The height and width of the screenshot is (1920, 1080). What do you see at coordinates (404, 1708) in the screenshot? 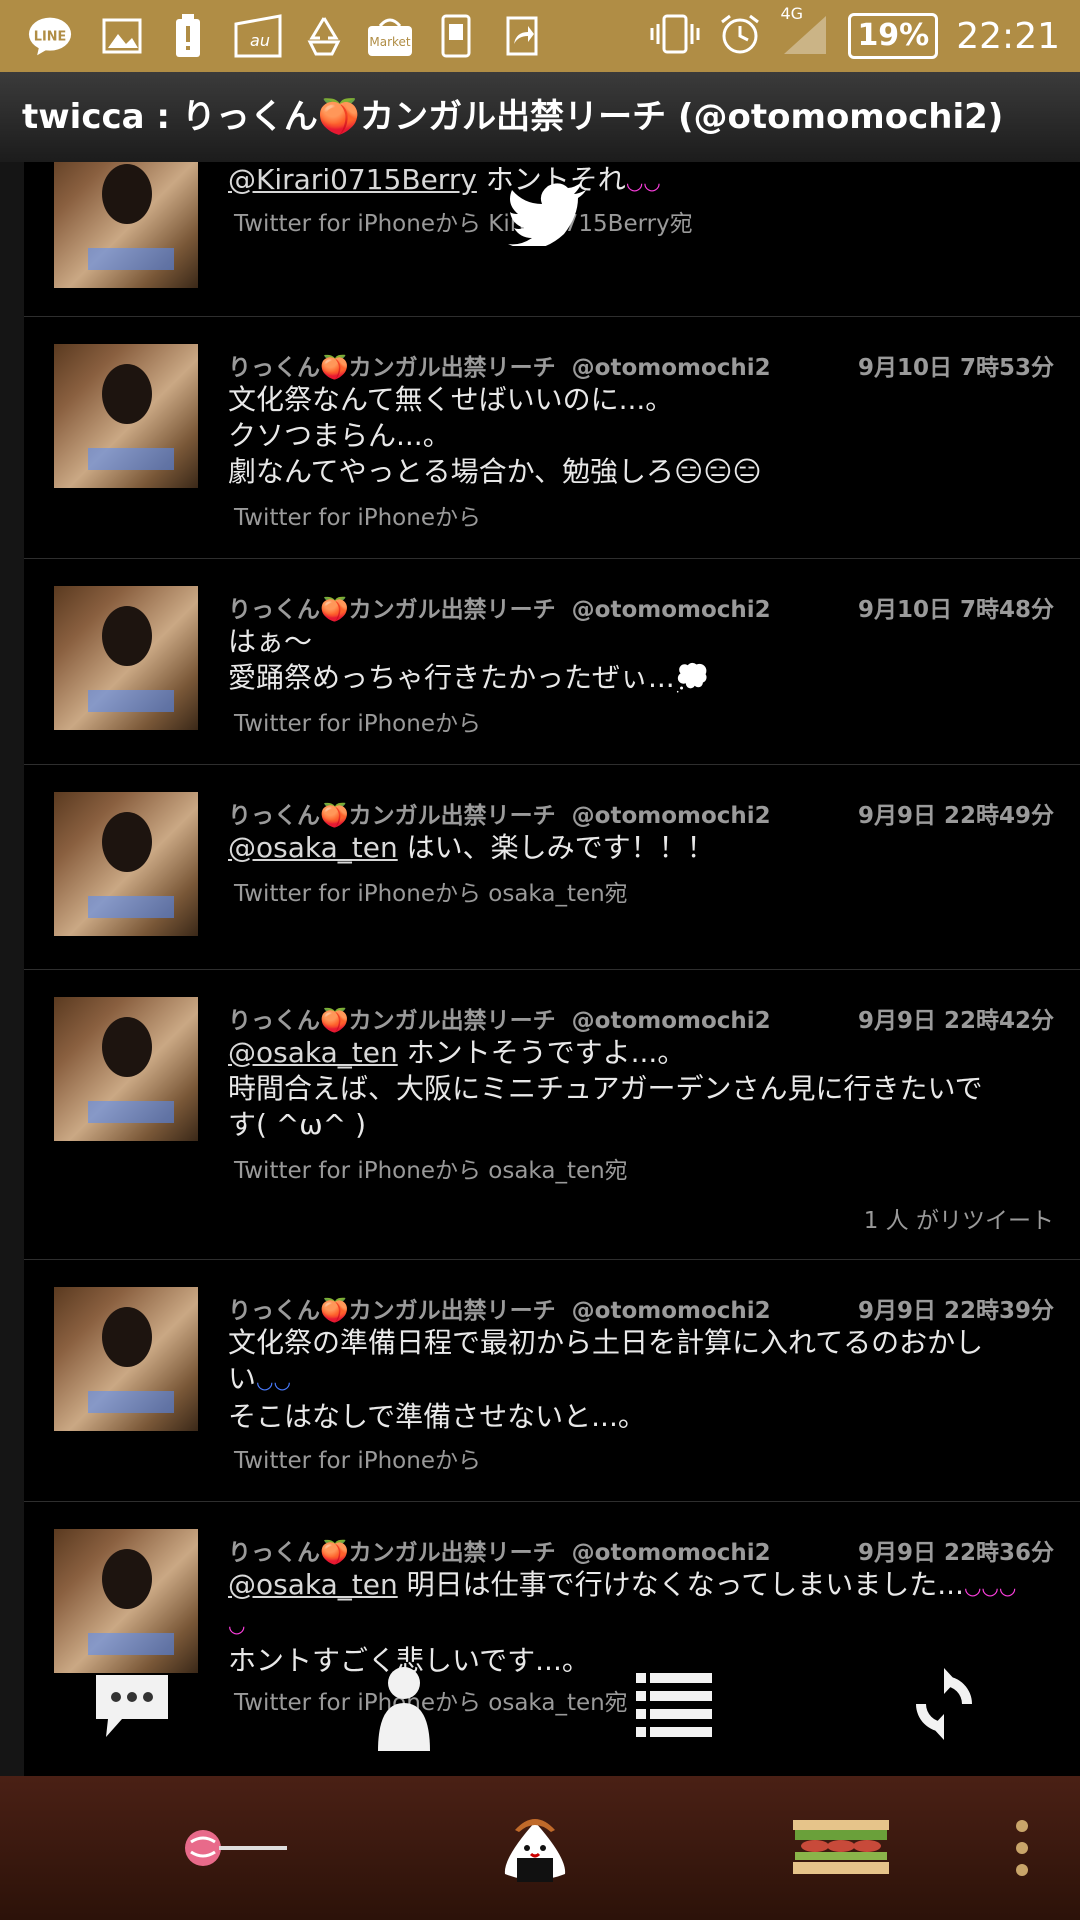
I see `person-icon` at bounding box center [404, 1708].